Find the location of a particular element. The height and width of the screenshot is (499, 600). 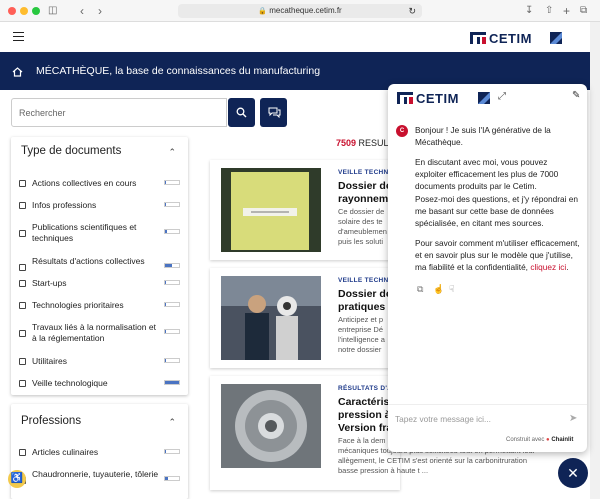

professions-title: Professions is located at coordinates (51, 421).